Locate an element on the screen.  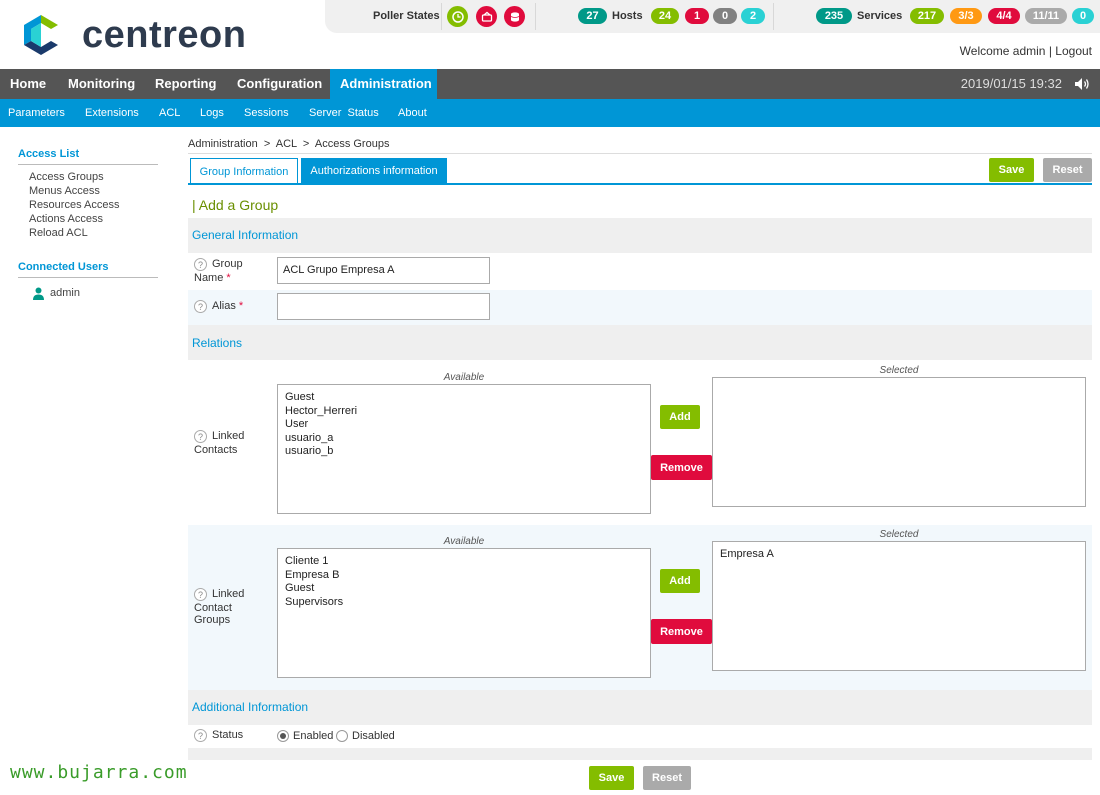
contacts-selected-list is located at coordinates (899, 442).